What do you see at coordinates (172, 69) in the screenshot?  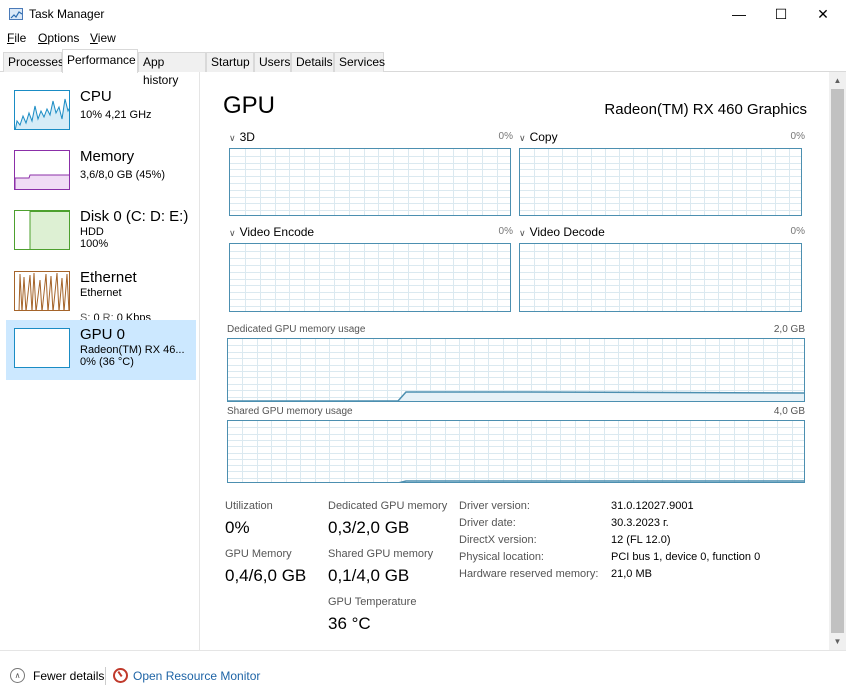 I see `tab-app-history: App history` at bounding box center [172, 69].